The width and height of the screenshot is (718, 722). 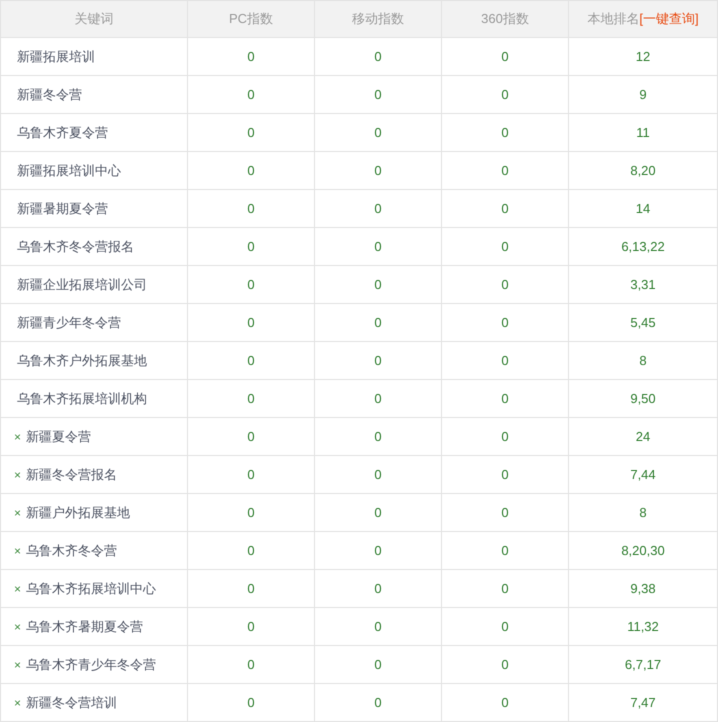 What do you see at coordinates (643, 57) in the screenshot?
I see `table-cell-text: 12` at bounding box center [643, 57].